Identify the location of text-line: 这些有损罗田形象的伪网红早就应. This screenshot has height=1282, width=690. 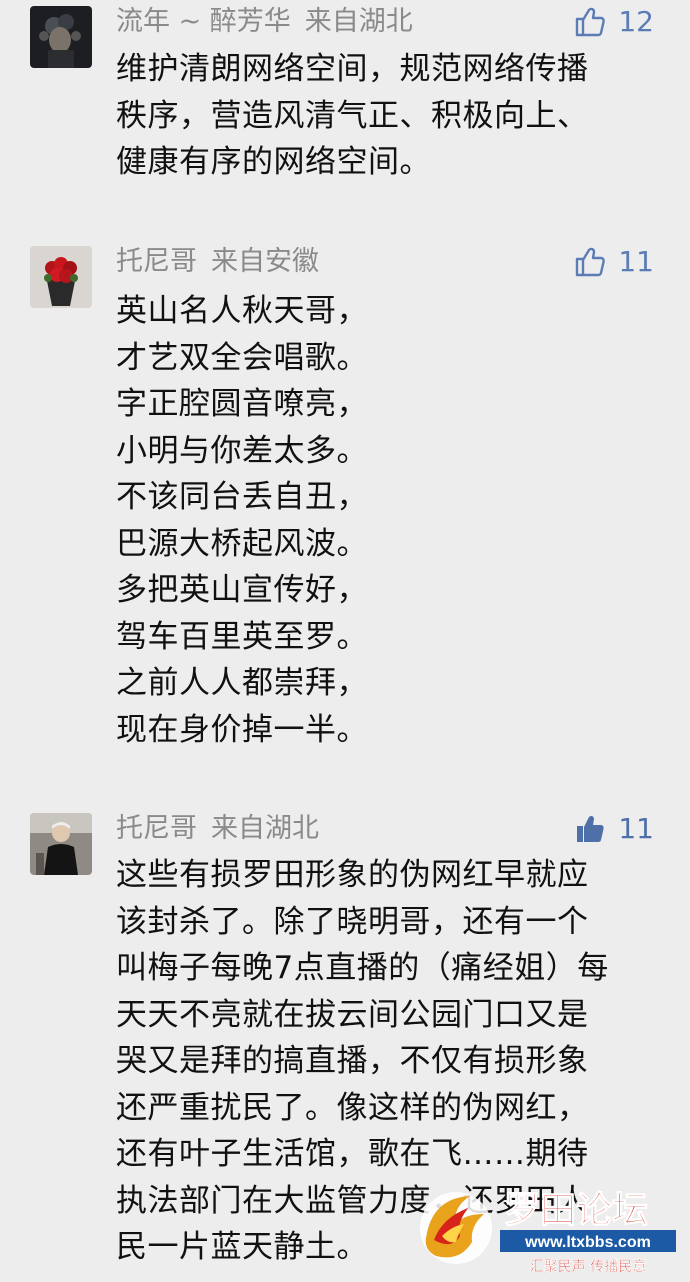
(352, 875).